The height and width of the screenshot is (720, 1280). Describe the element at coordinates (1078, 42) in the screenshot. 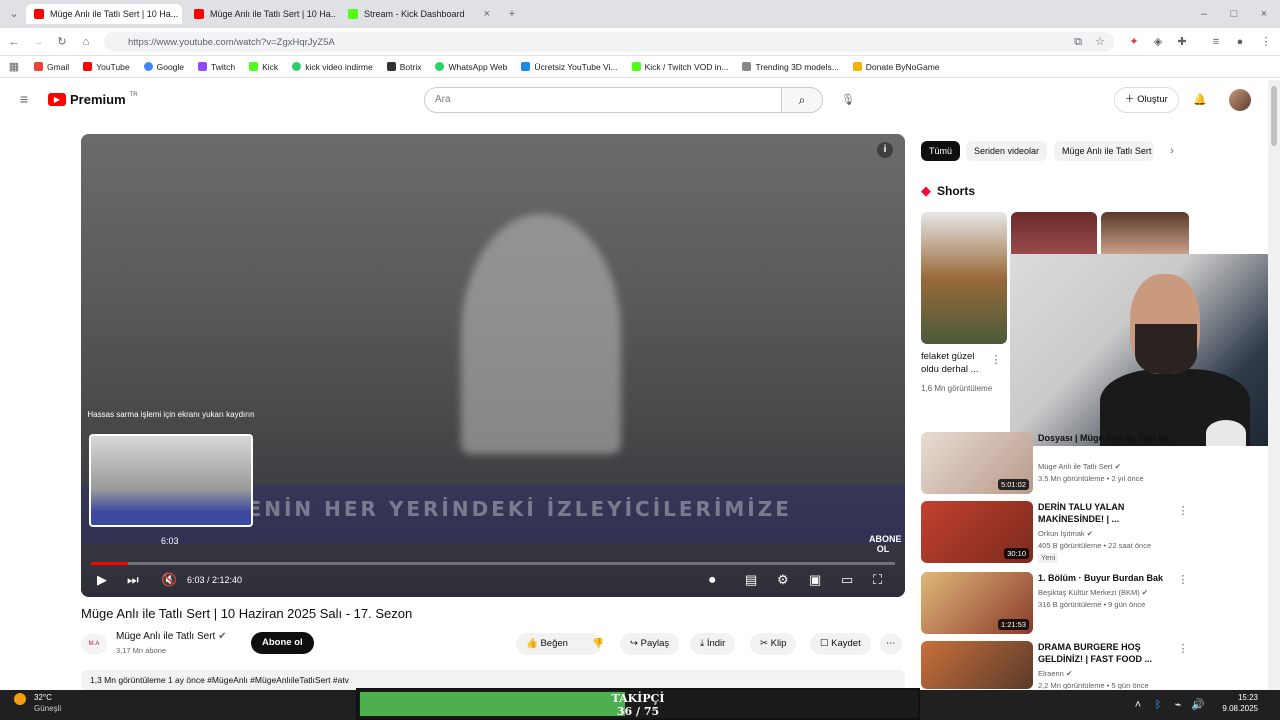

I see `install-icon: ⧉` at that location.